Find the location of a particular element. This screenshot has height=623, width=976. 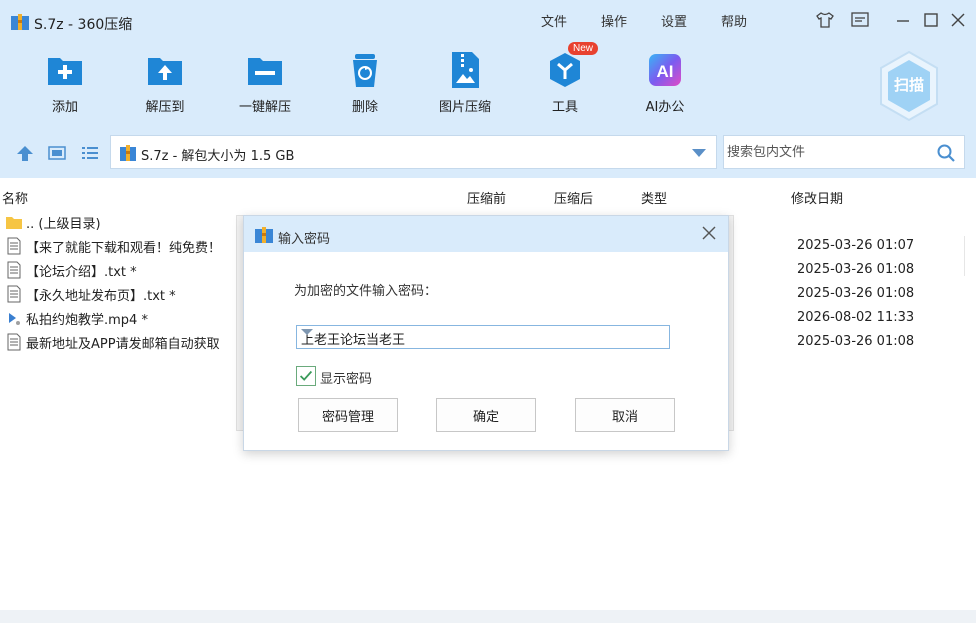

list-header: 名称 压缩前 压缩后 类型 修改日期 is located at coordinates (488, 196).